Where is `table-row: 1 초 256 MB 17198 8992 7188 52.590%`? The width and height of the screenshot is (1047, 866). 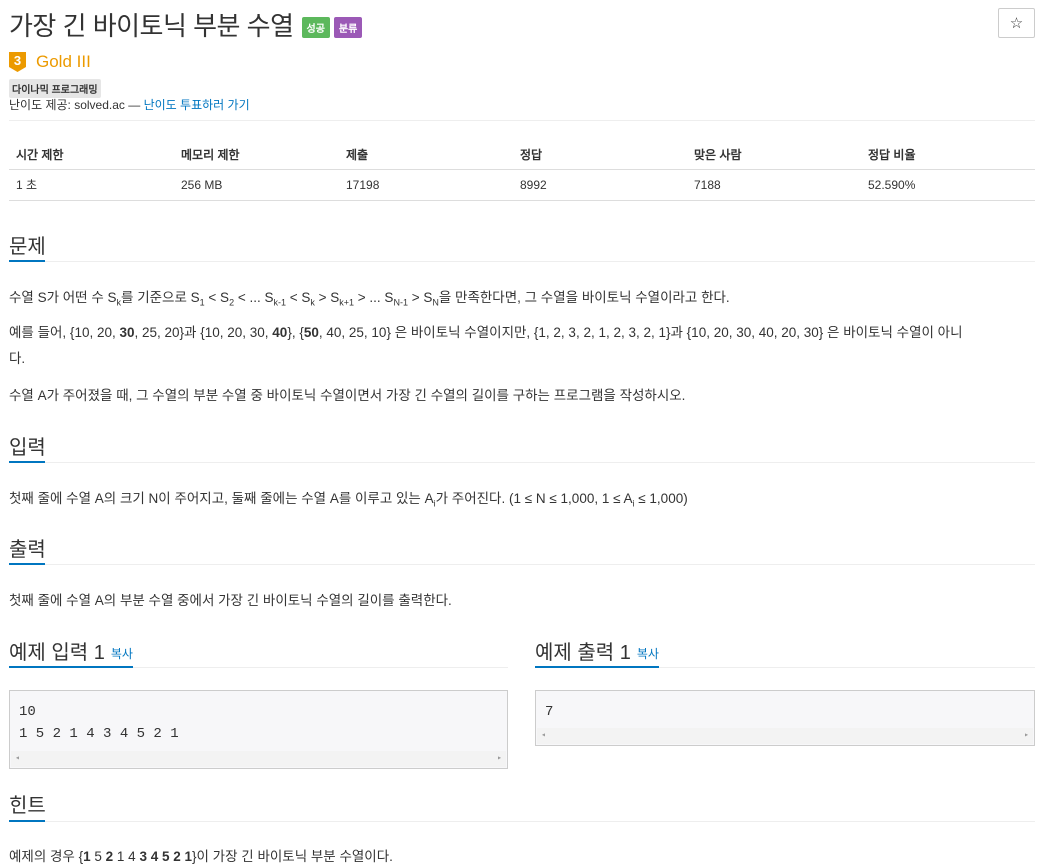
table-row: 1 초 256 MB 17198 8992 7188 52.590% is located at coordinates (522, 185).